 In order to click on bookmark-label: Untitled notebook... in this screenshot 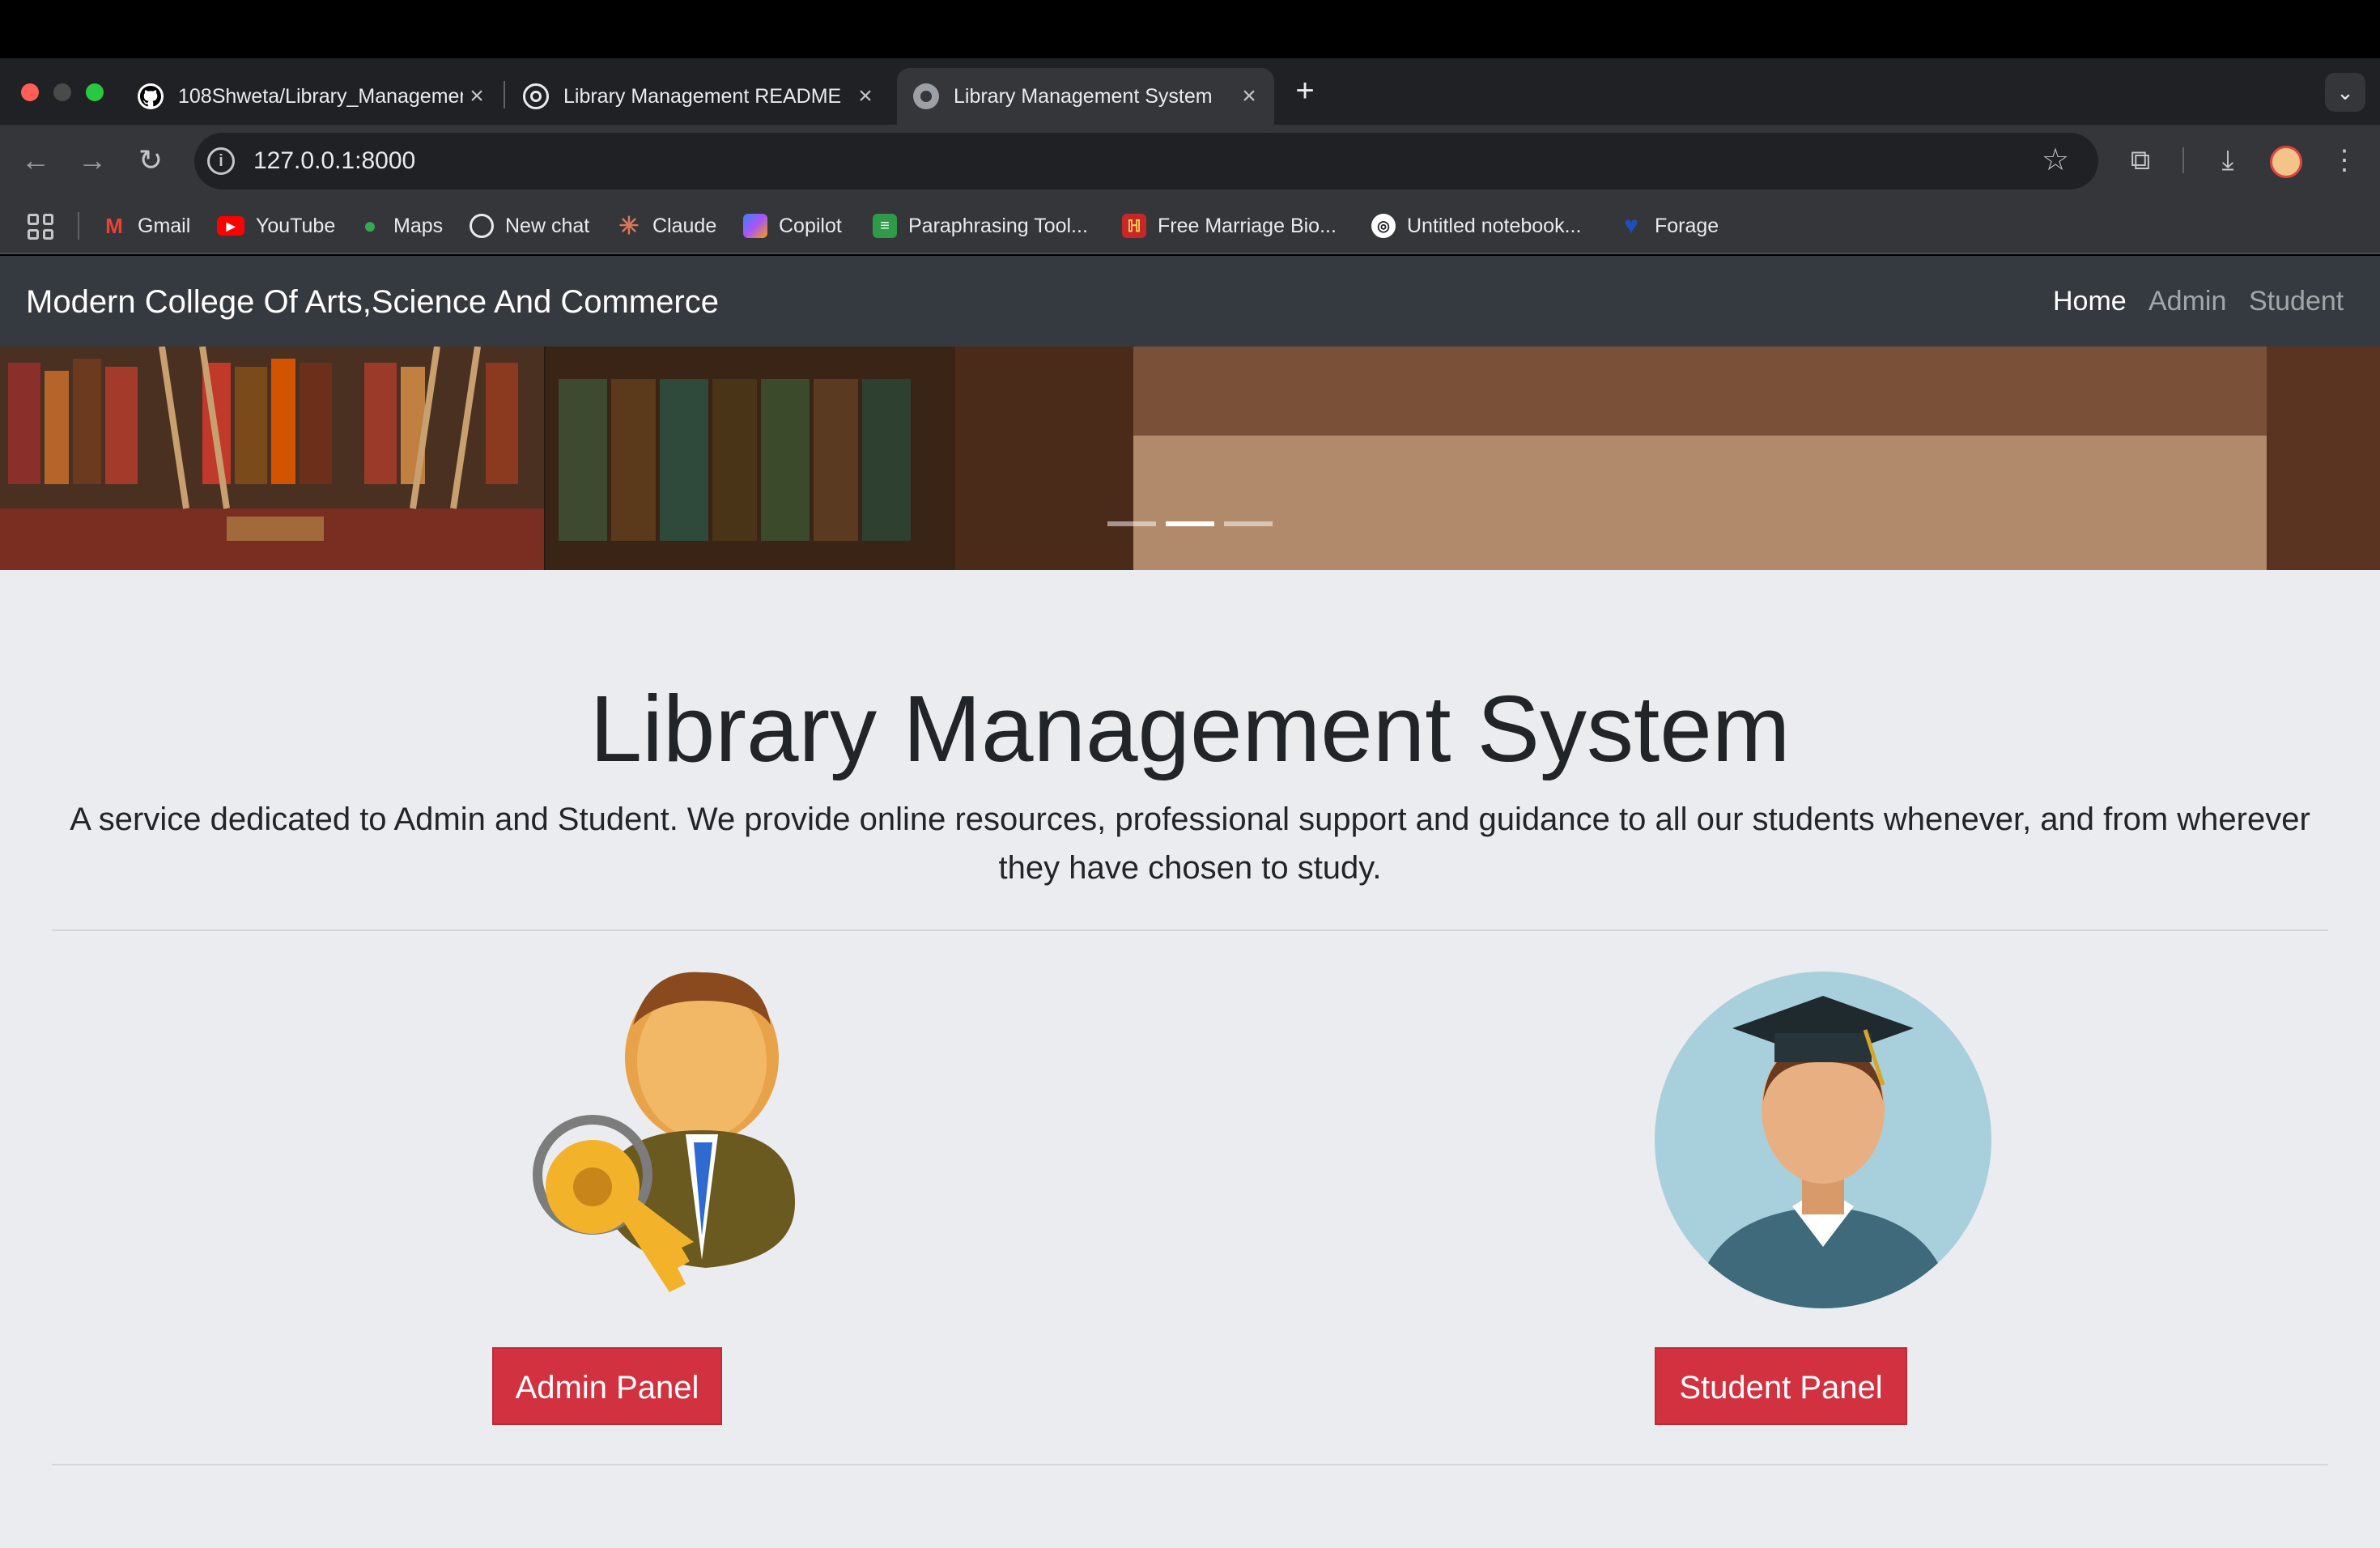, I will do `click(1494, 225)`.